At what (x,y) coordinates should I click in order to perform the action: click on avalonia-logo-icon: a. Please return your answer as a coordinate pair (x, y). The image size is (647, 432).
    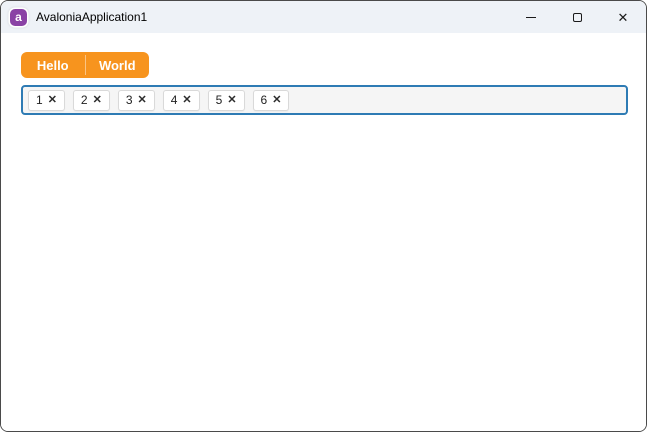
    Looking at the image, I should click on (18, 17).